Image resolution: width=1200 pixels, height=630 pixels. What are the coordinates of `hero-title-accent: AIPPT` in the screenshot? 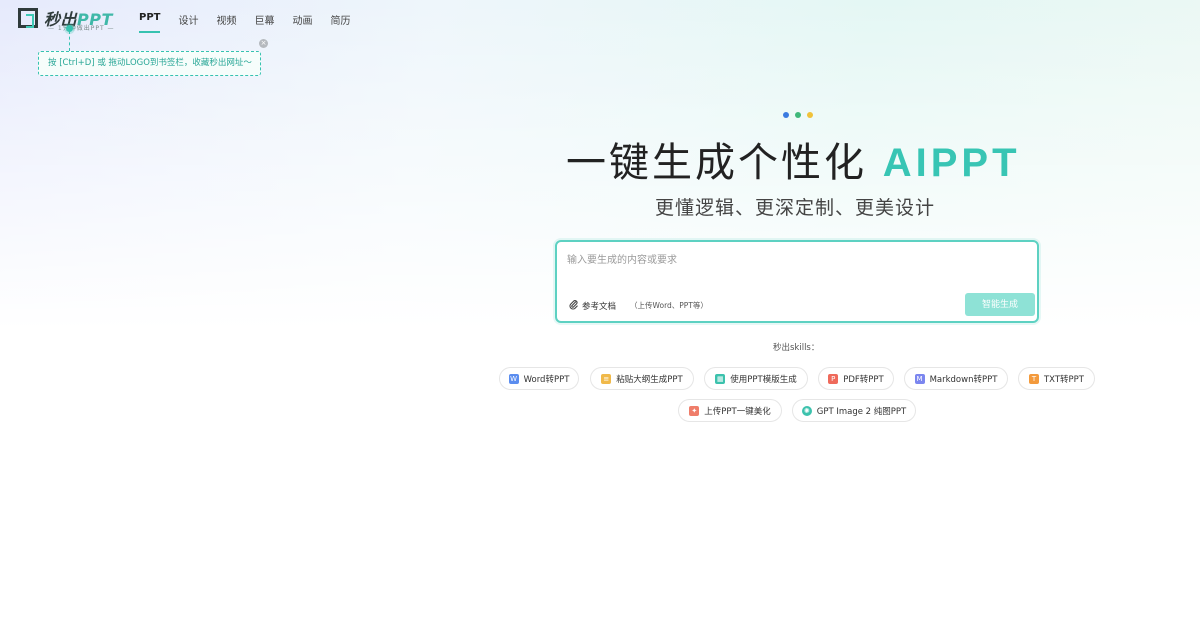 It's located at (951, 163).